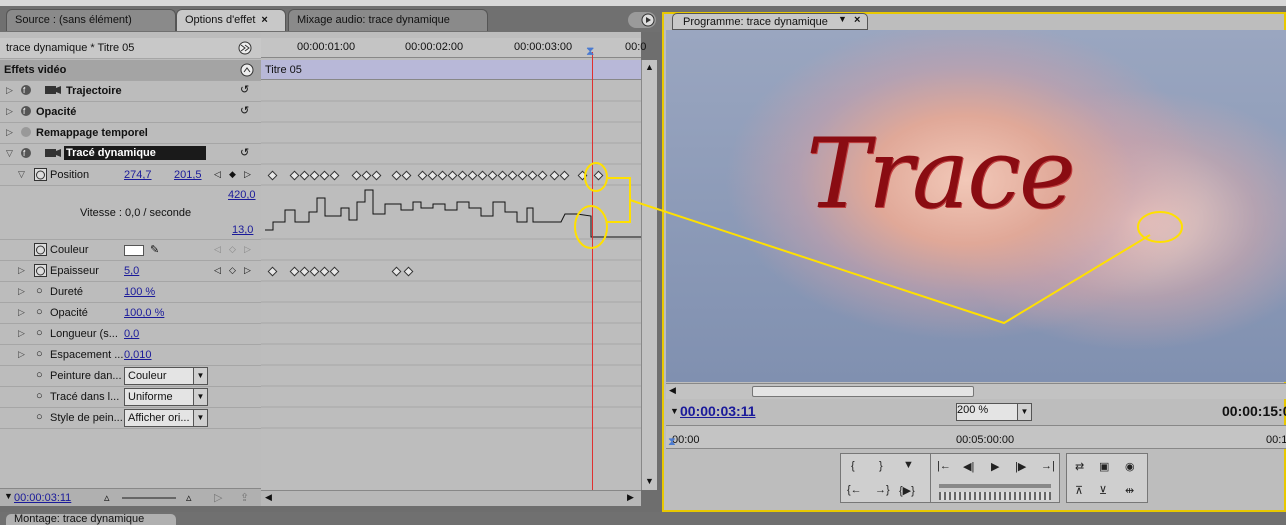  What do you see at coordinates (968, 466) in the screenshot?
I see `step-back-icon: ◀|` at bounding box center [968, 466].